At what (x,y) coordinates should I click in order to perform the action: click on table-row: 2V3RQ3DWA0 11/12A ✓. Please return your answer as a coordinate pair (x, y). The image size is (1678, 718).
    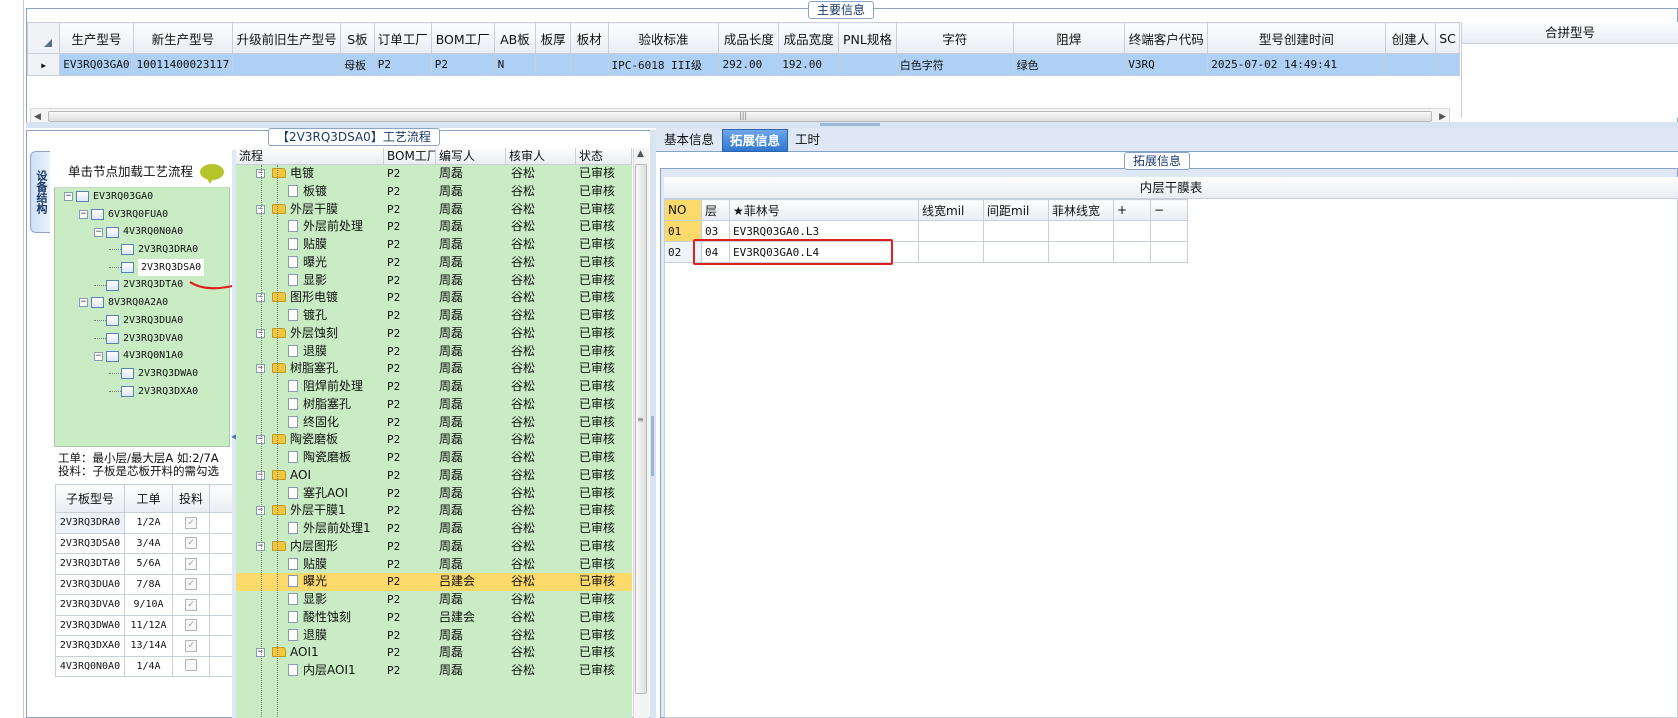
    Looking at the image, I should click on (144, 625).